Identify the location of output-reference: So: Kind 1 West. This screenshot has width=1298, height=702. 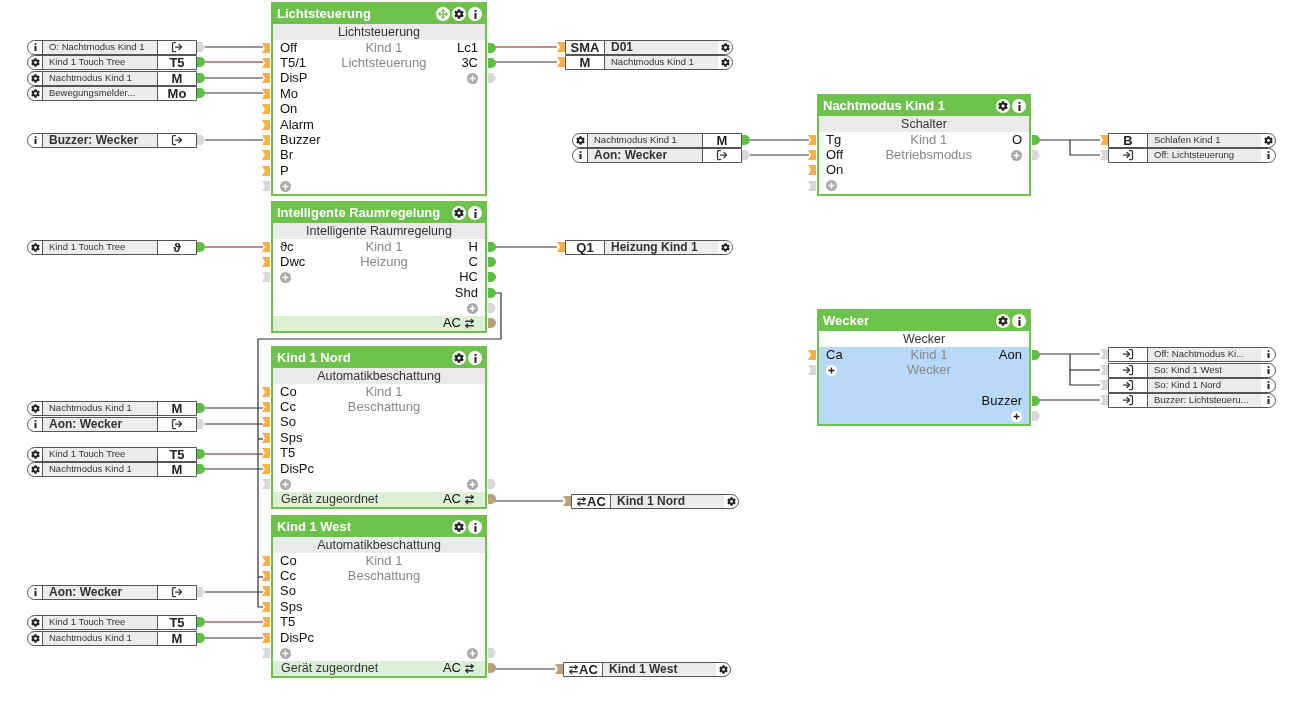
(1192, 370).